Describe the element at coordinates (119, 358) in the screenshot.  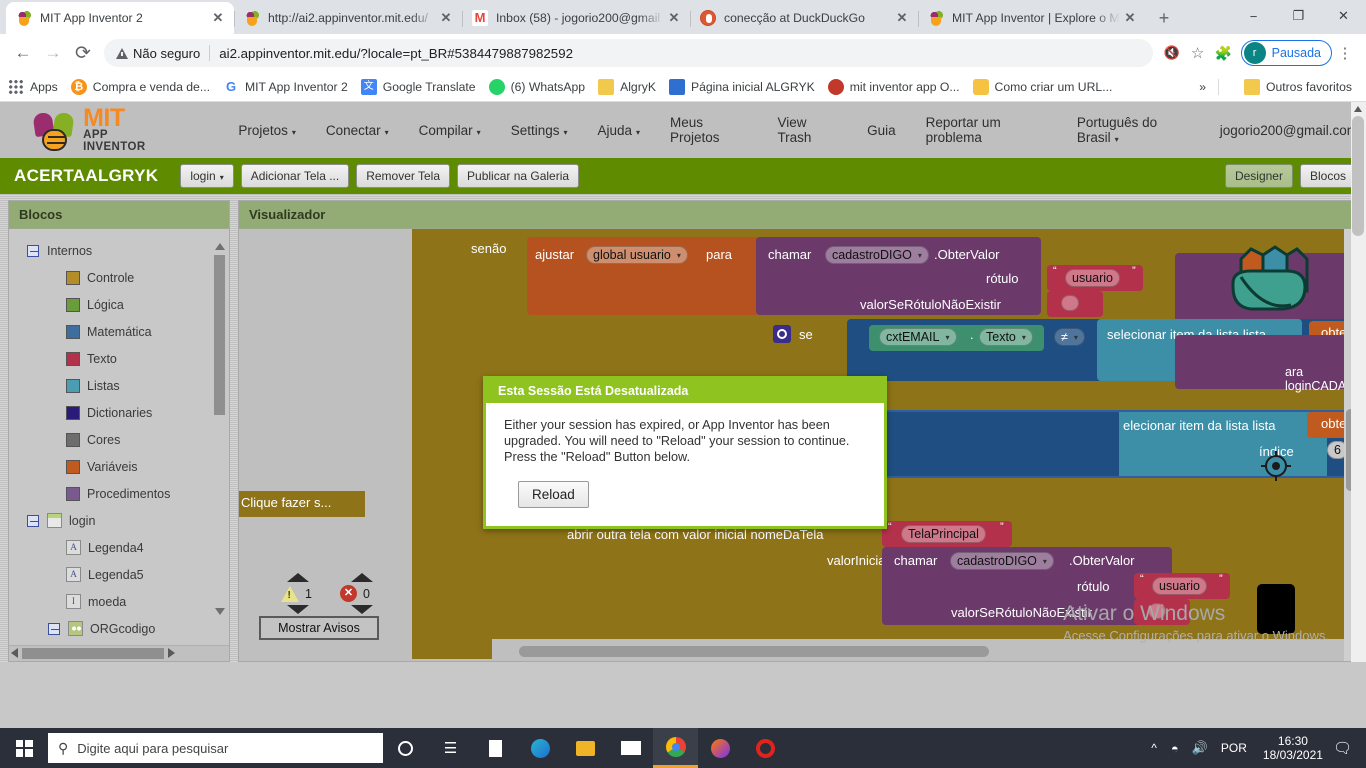
I see `tree-item-texto: Texto` at that location.